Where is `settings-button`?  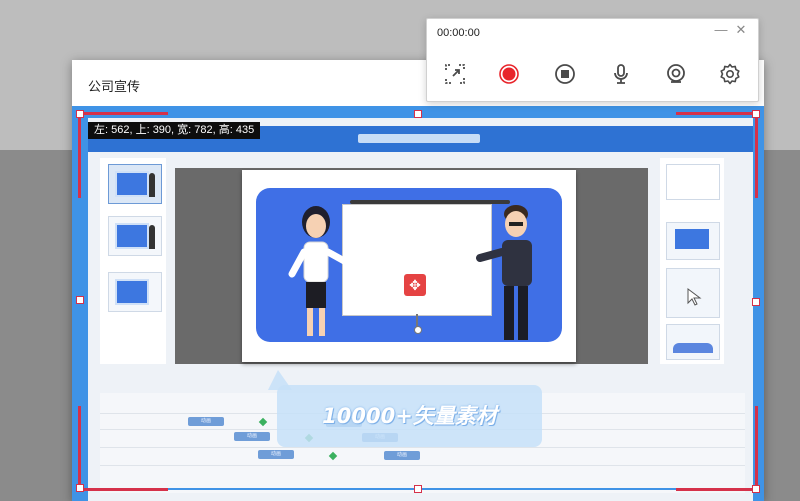 settings-button is located at coordinates (730, 74).